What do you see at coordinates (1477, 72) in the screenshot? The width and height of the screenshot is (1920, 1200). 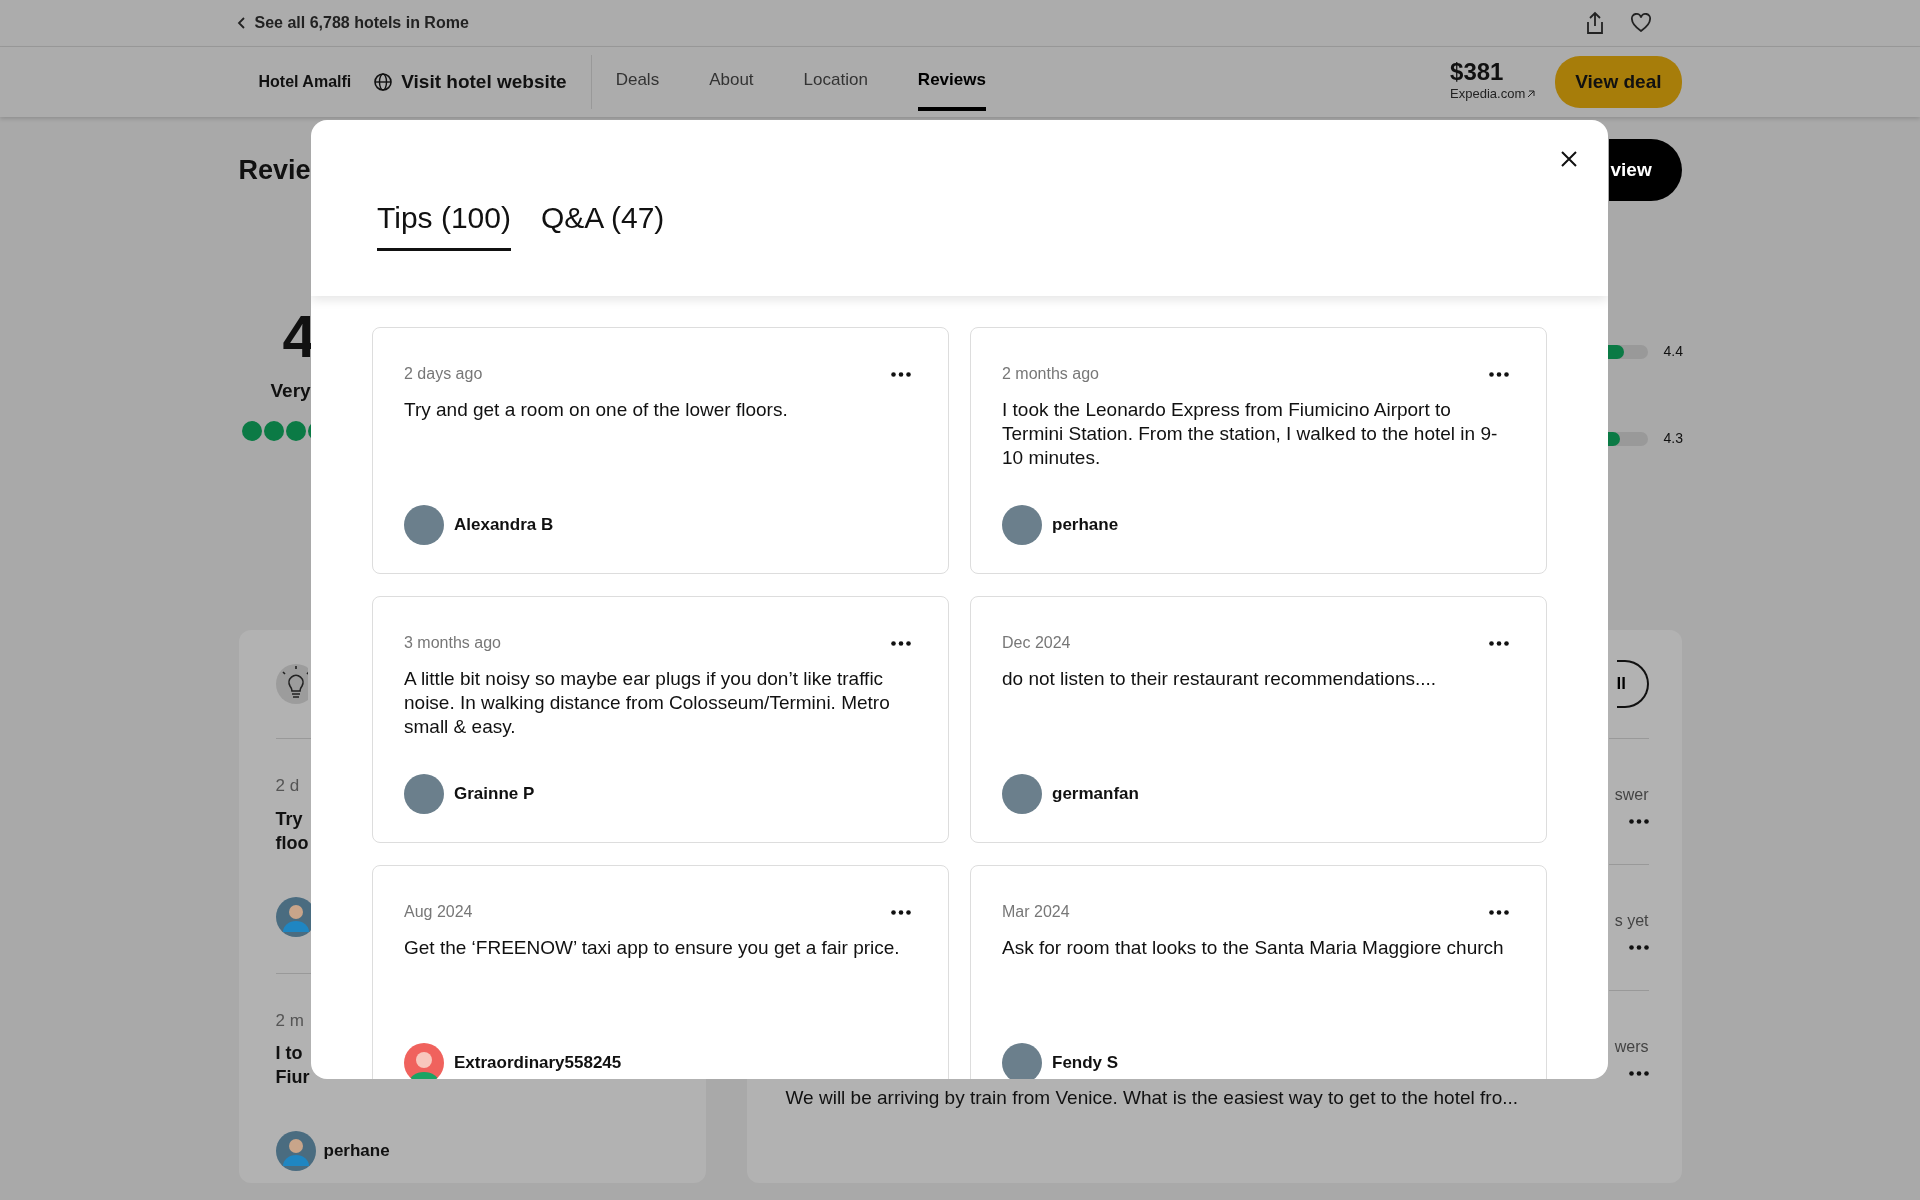 I see `price: $381` at bounding box center [1477, 72].